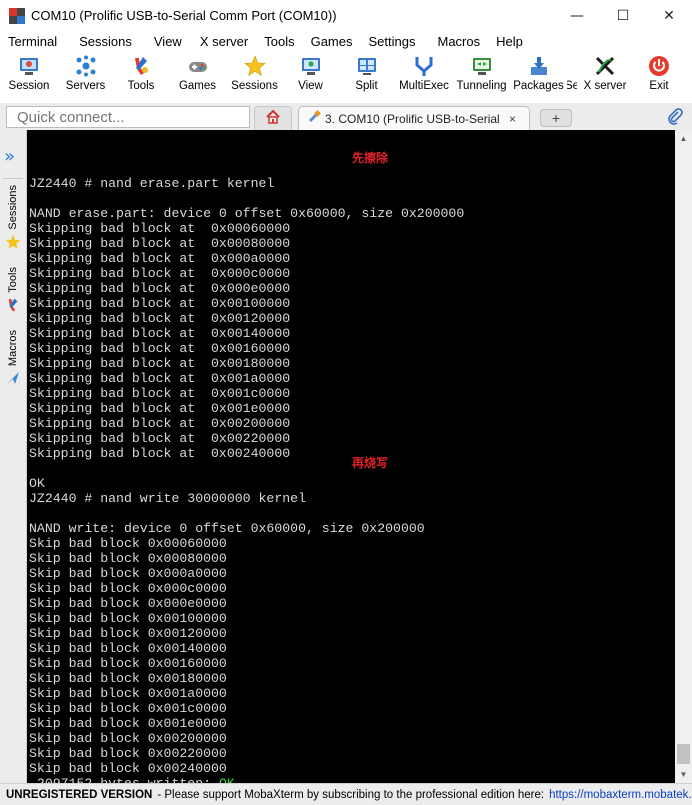  Describe the element at coordinates (160, 333) in the screenshot. I see `terminal-line: Skipping bad block at 0x00140000` at that location.